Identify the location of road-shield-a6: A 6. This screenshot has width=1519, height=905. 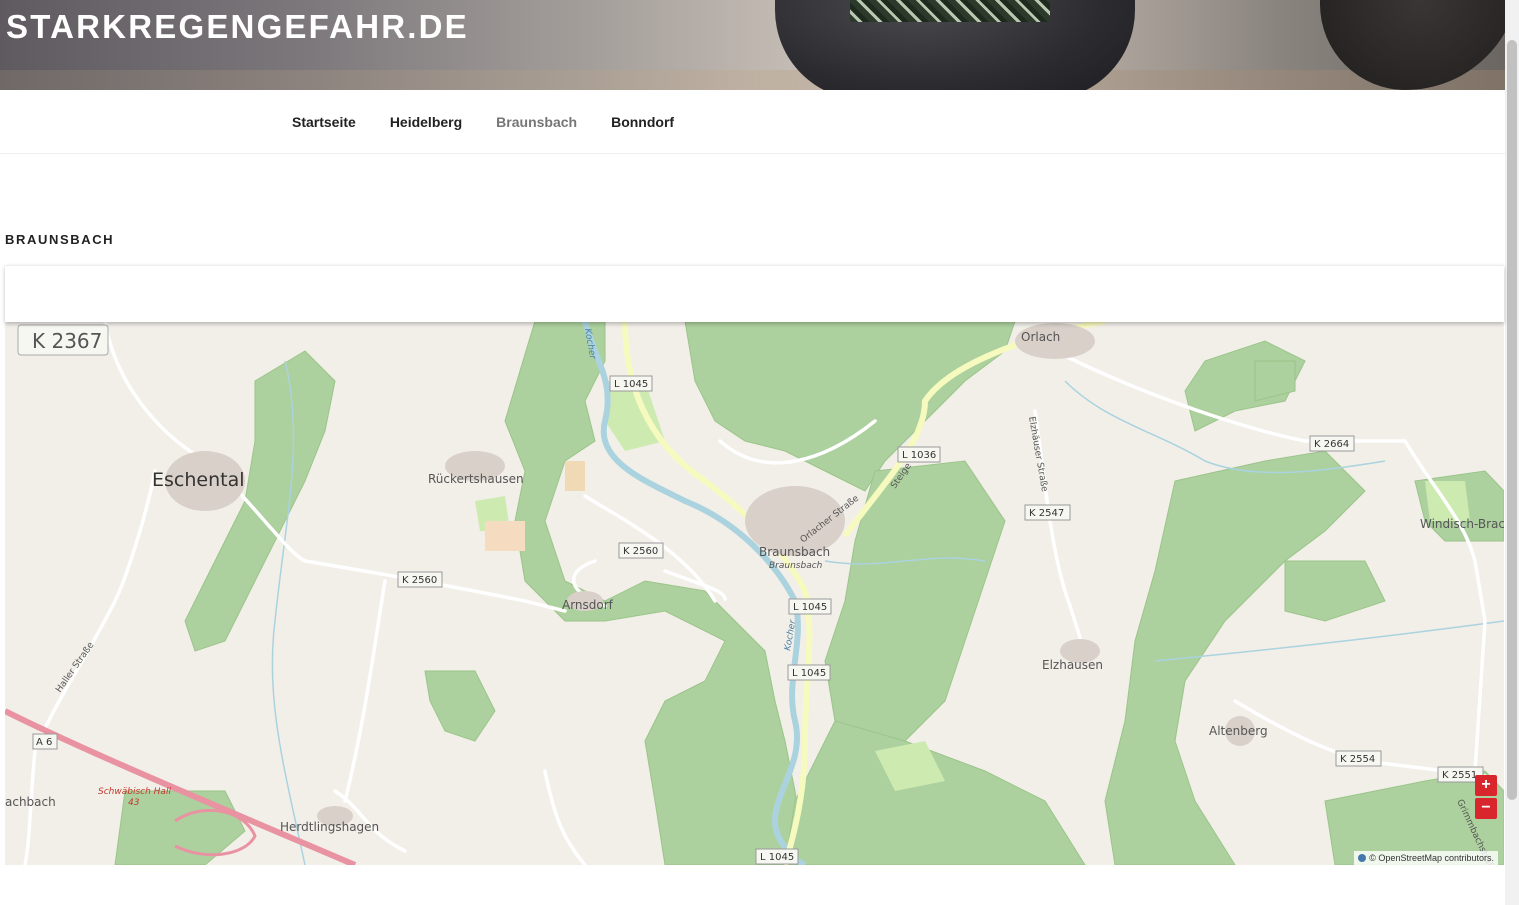
(45, 741).